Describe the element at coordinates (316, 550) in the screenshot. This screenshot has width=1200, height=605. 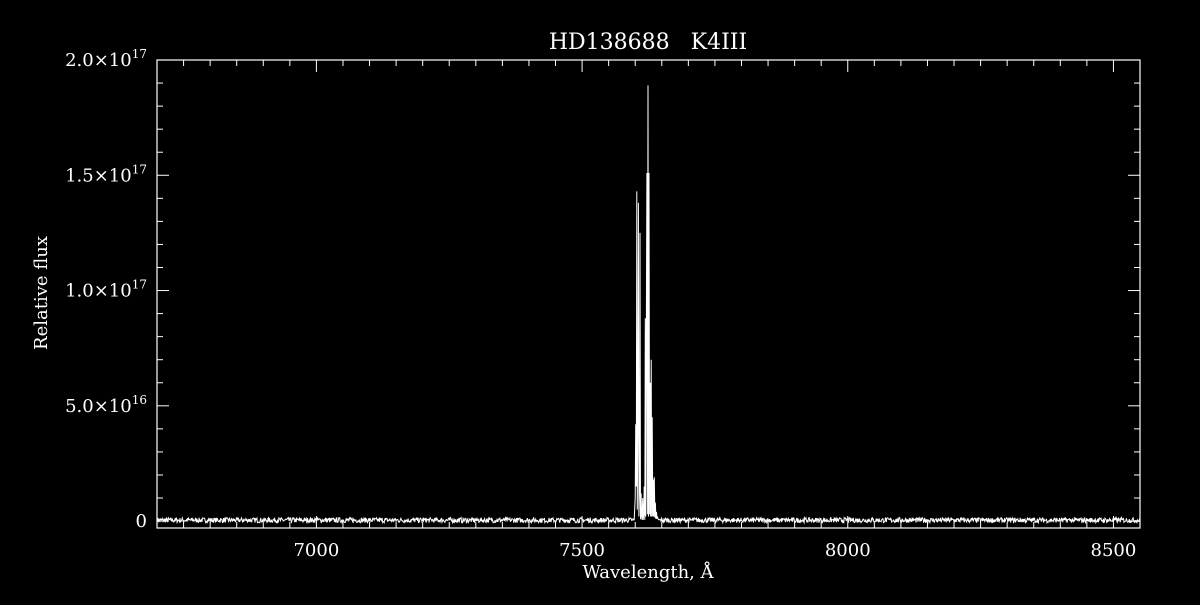
I see `x-tick-label: 7000` at that location.